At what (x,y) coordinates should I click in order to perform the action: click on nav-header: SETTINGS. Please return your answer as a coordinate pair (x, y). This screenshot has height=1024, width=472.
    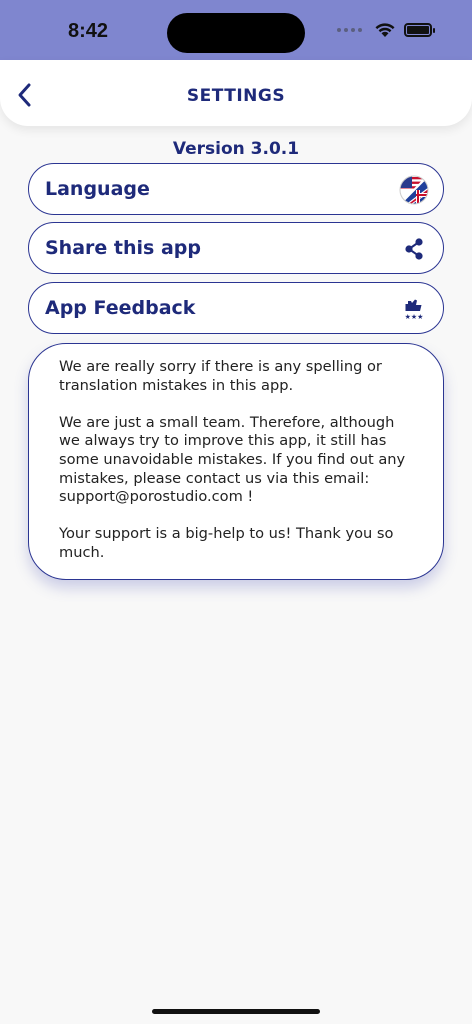
    Looking at the image, I should click on (236, 93).